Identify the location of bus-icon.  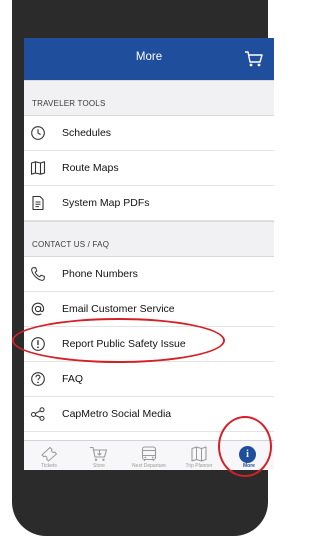
(149, 453).